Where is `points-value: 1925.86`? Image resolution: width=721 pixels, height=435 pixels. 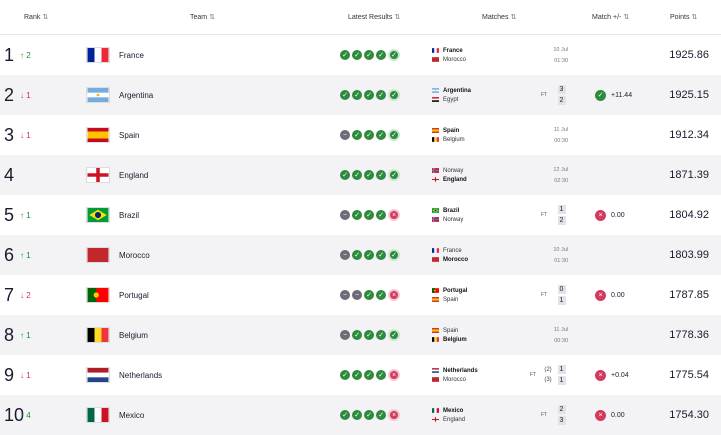
points-value: 1925.86 is located at coordinates (689, 55).